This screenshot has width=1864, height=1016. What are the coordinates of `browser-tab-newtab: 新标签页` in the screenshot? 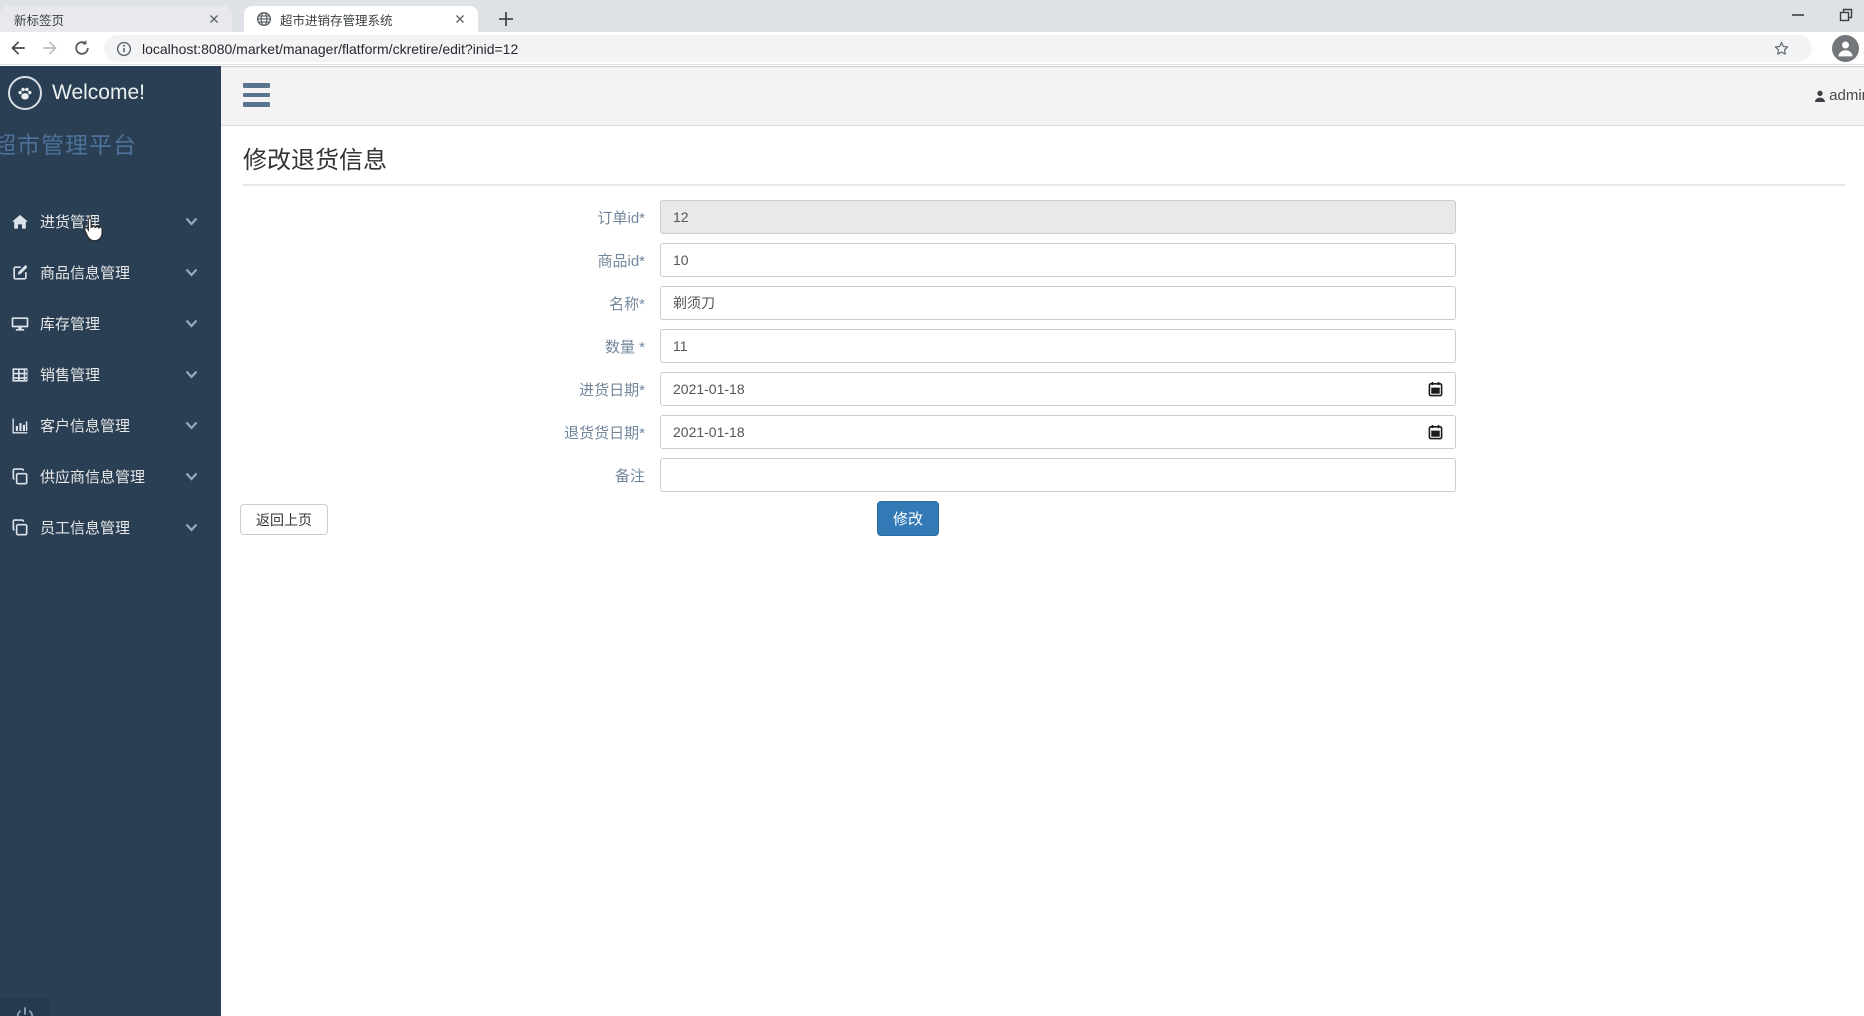 It's located at (116, 19).